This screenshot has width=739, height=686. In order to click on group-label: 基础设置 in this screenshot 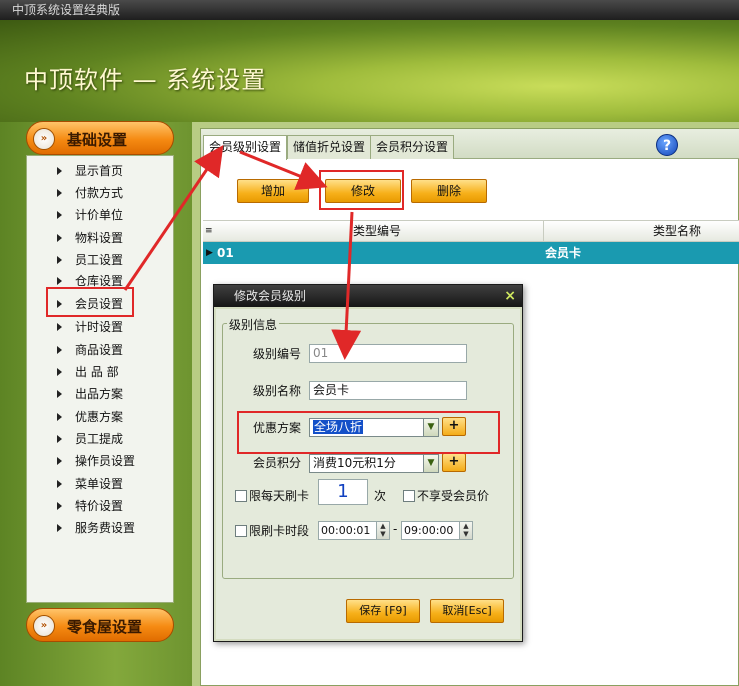, I will do `click(97, 140)`.